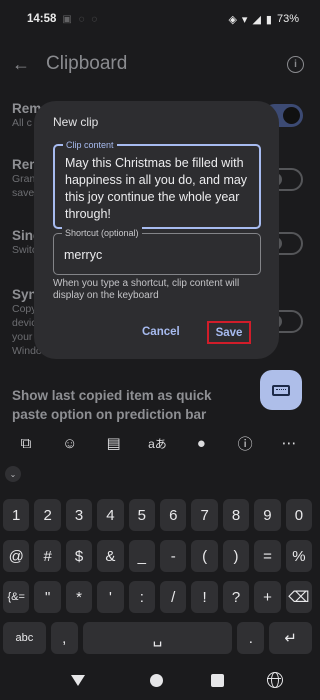 The height and width of the screenshot is (700, 320). I want to click on key: #, so click(47, 556).